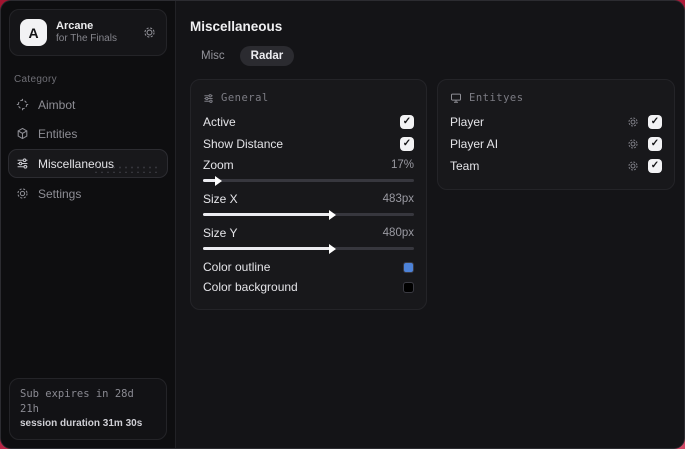 This screenshot has width=685, height=449. I want to click on color-label: Color outline, so click(237, 267).